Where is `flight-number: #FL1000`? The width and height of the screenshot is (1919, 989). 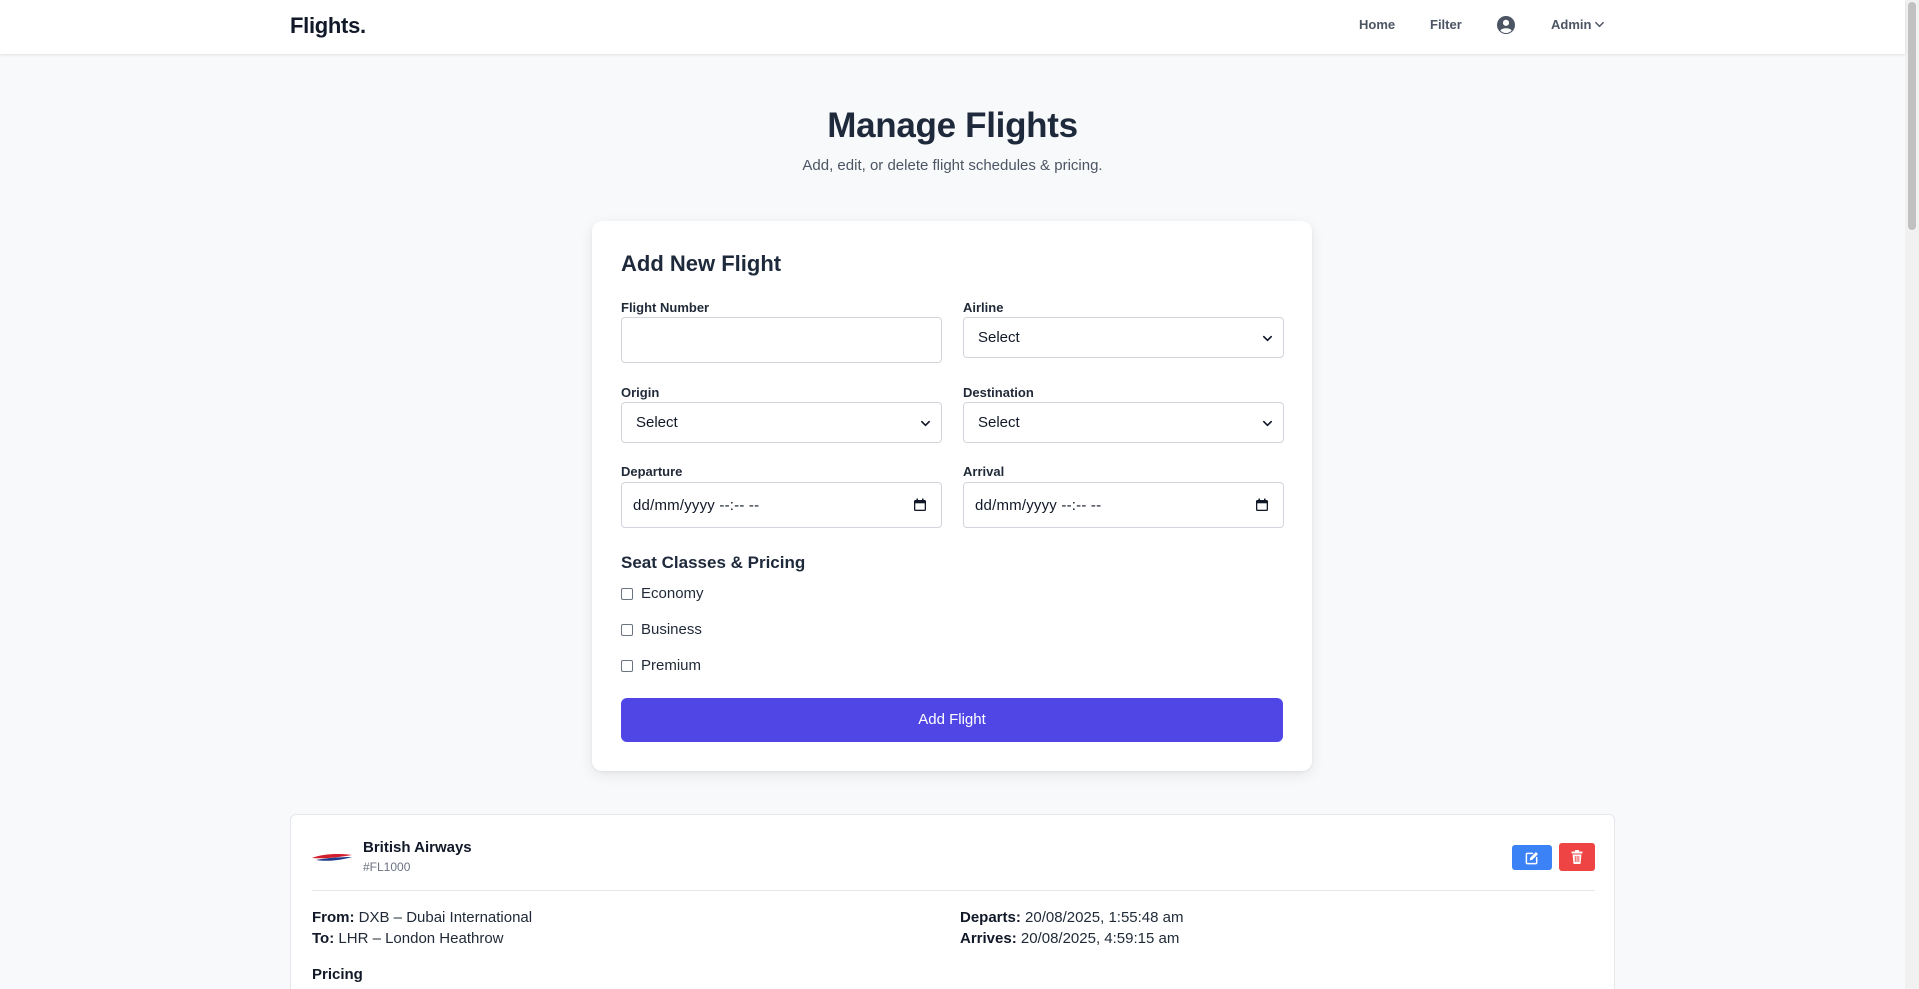
flight-number: #FL1000 is located at coordinates (387, 867).